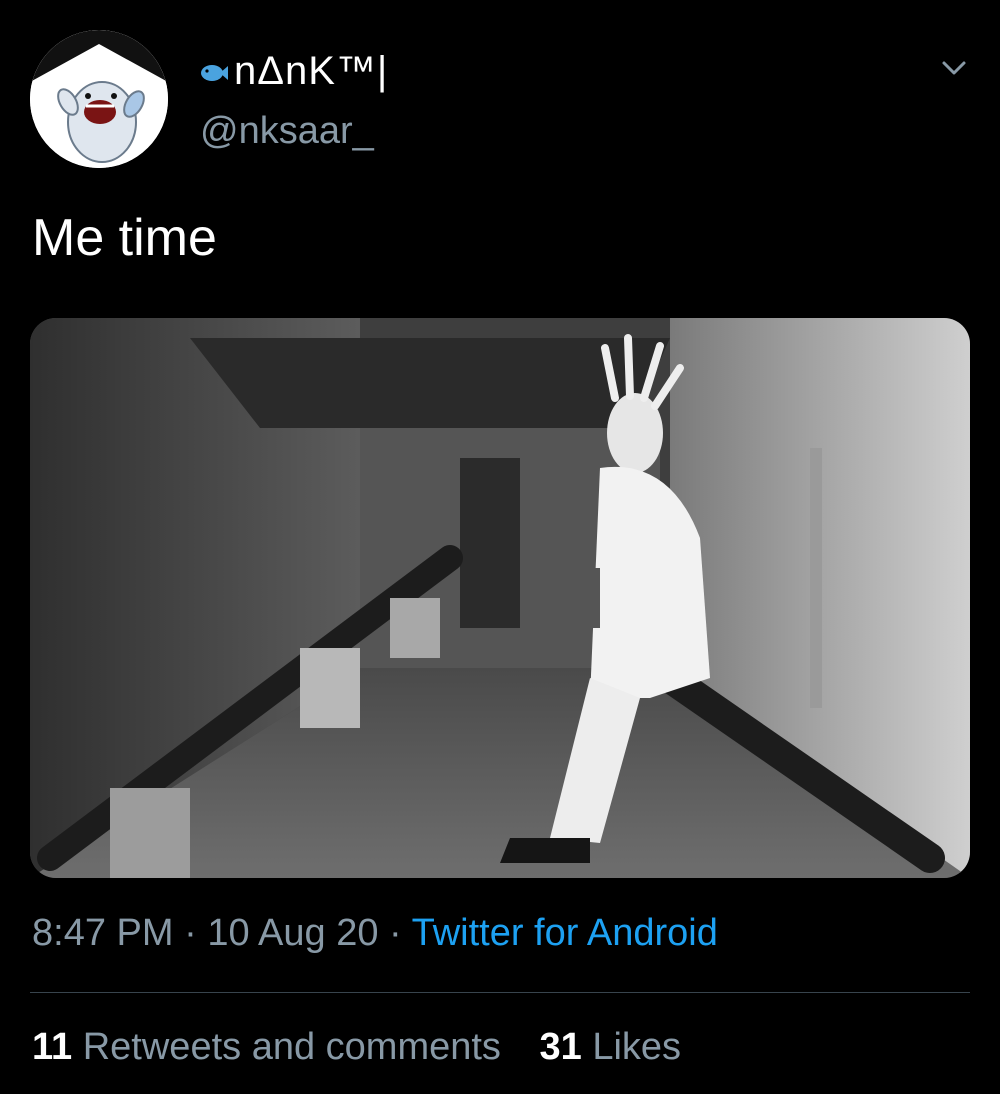 This screenshot has height=1094, width=1000. I want to click on retweets-label: Retweets and comments, so click(291, 1047).